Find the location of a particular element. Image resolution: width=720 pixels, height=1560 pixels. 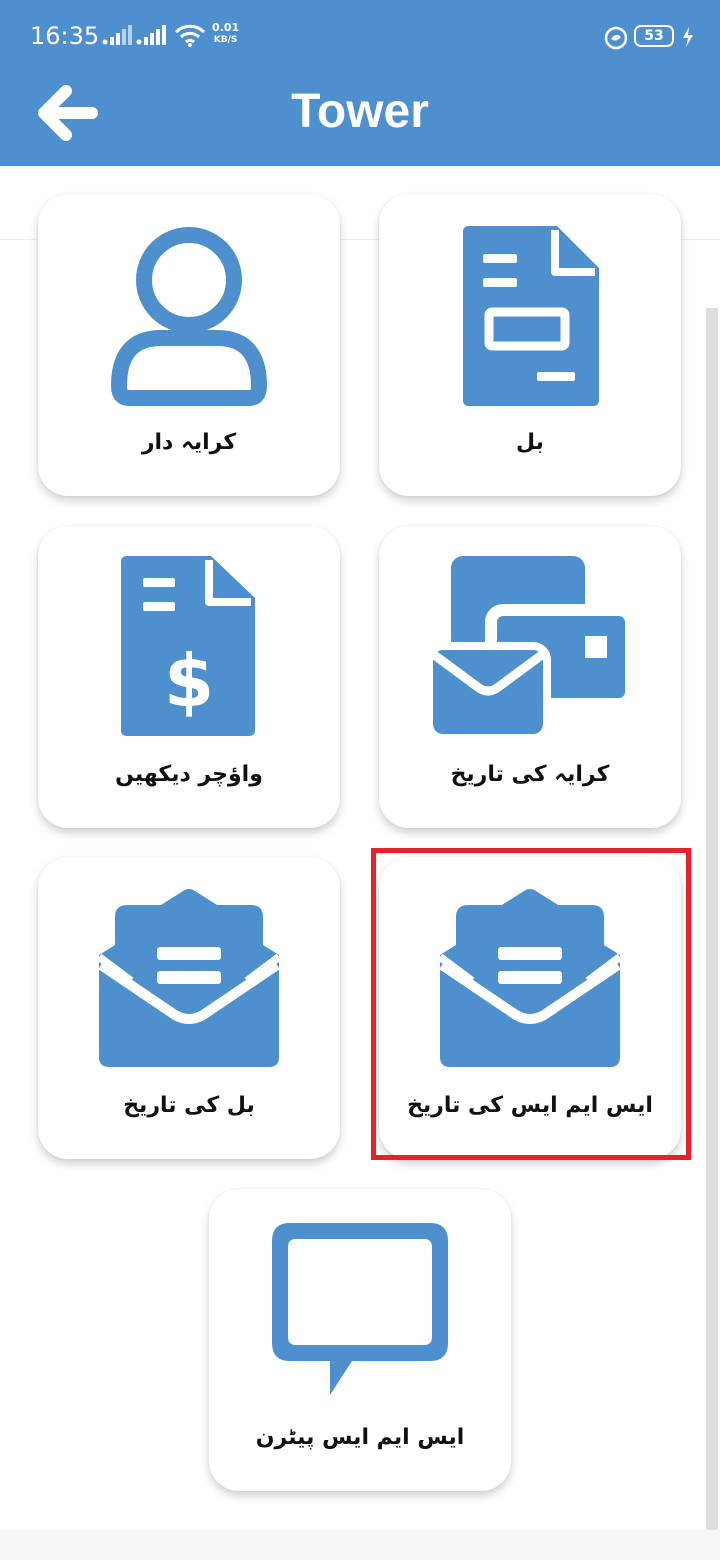

card-label: کرایہ دار is located at coordinates (189, 442).